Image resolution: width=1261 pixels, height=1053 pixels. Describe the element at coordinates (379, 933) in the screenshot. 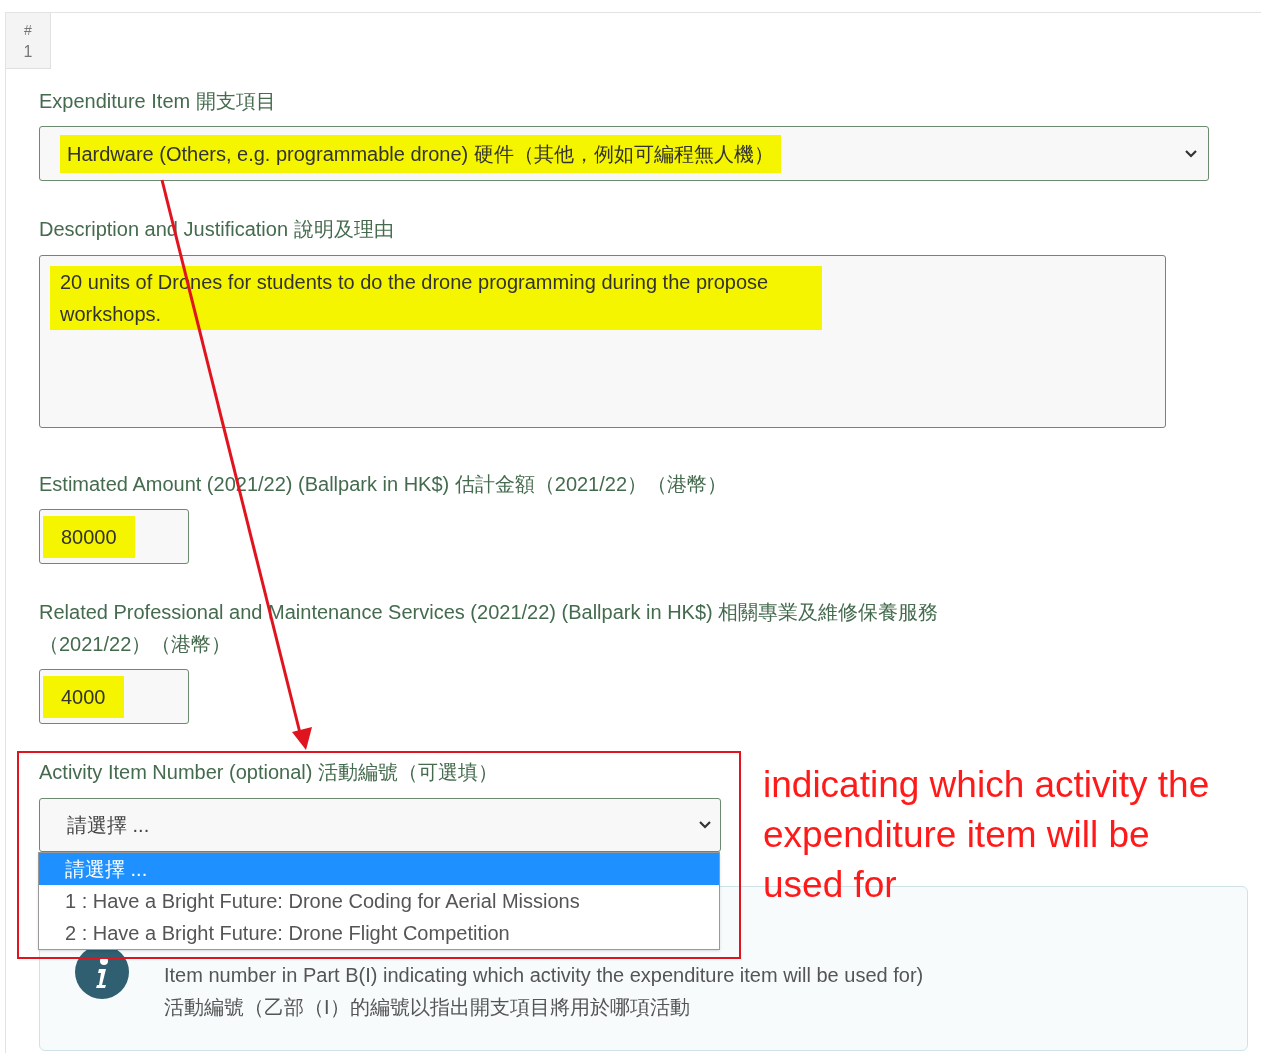

I see `dropdown-option: 2 : Have a Bright Future: Drone Flight Competition` at that location.